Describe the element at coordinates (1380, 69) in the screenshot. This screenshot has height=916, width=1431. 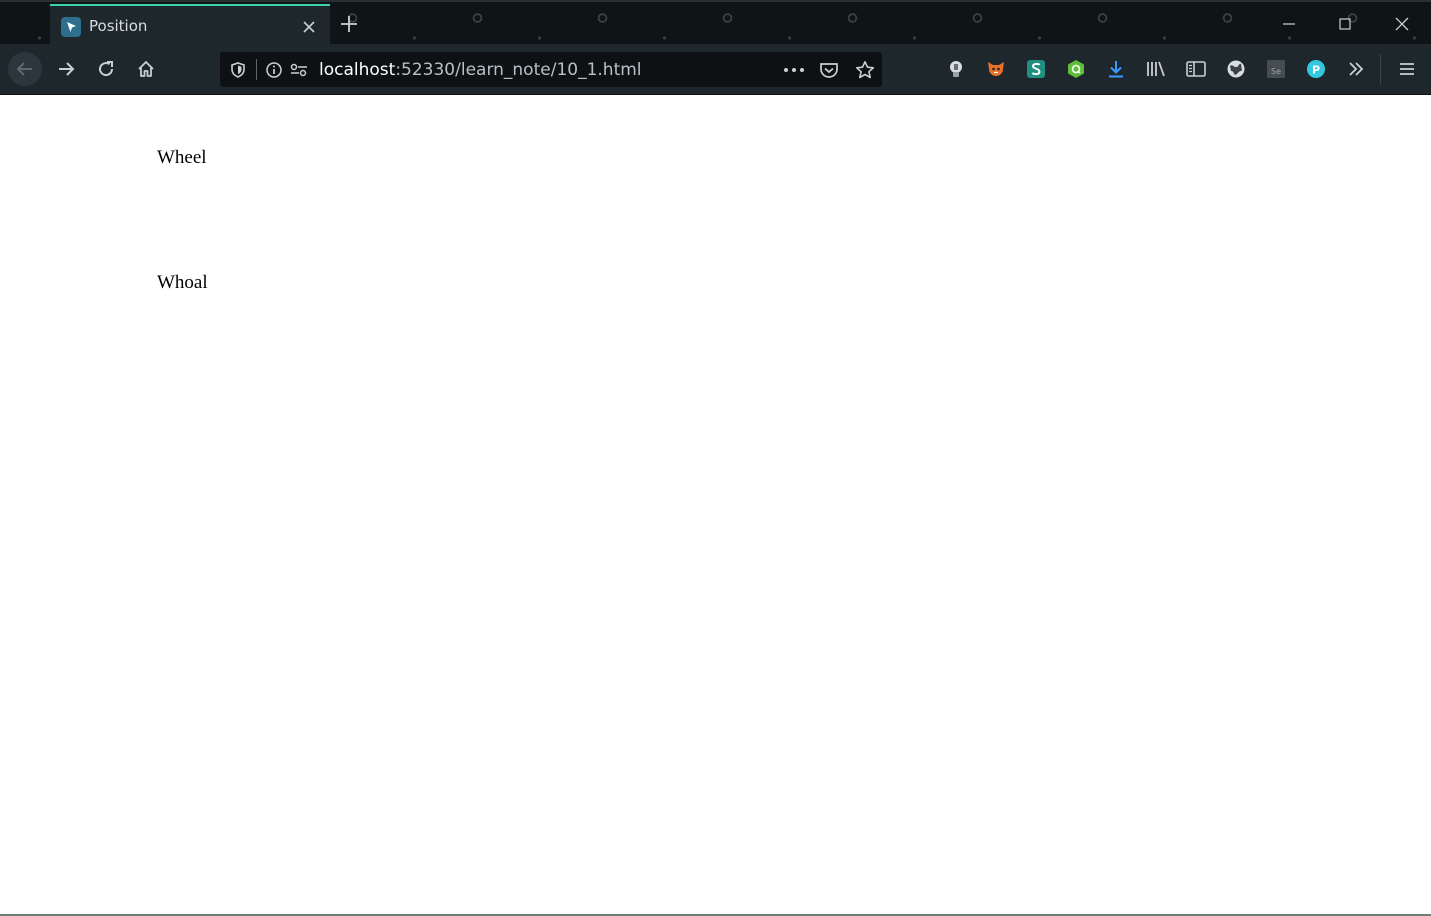
I see `toolbar-divider` at that location.